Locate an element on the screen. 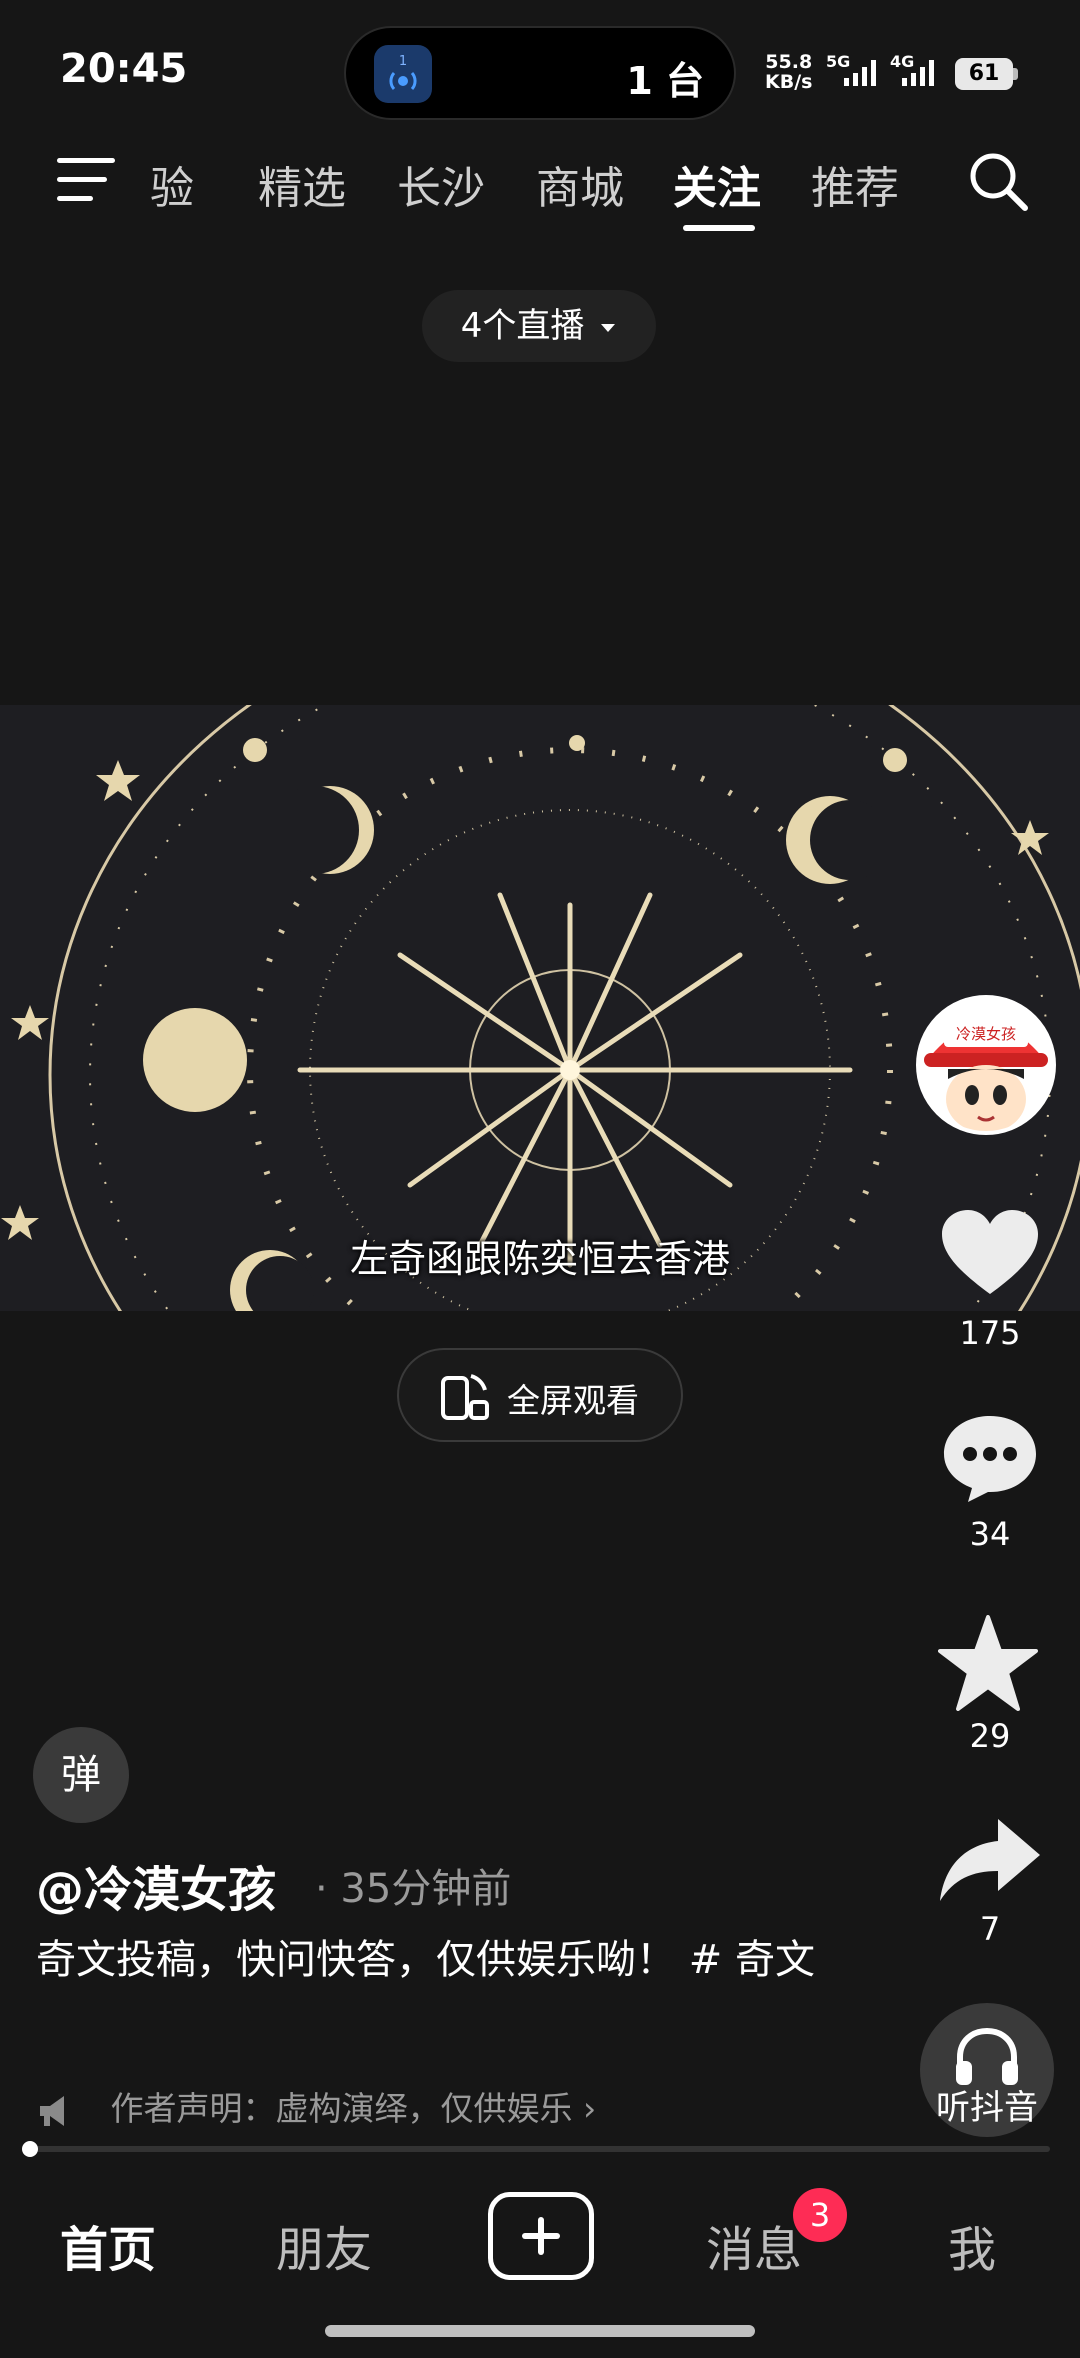 This screenshot has width=1080, height=2358. favorite-count: 29 is located at coordinates (990, 1736).